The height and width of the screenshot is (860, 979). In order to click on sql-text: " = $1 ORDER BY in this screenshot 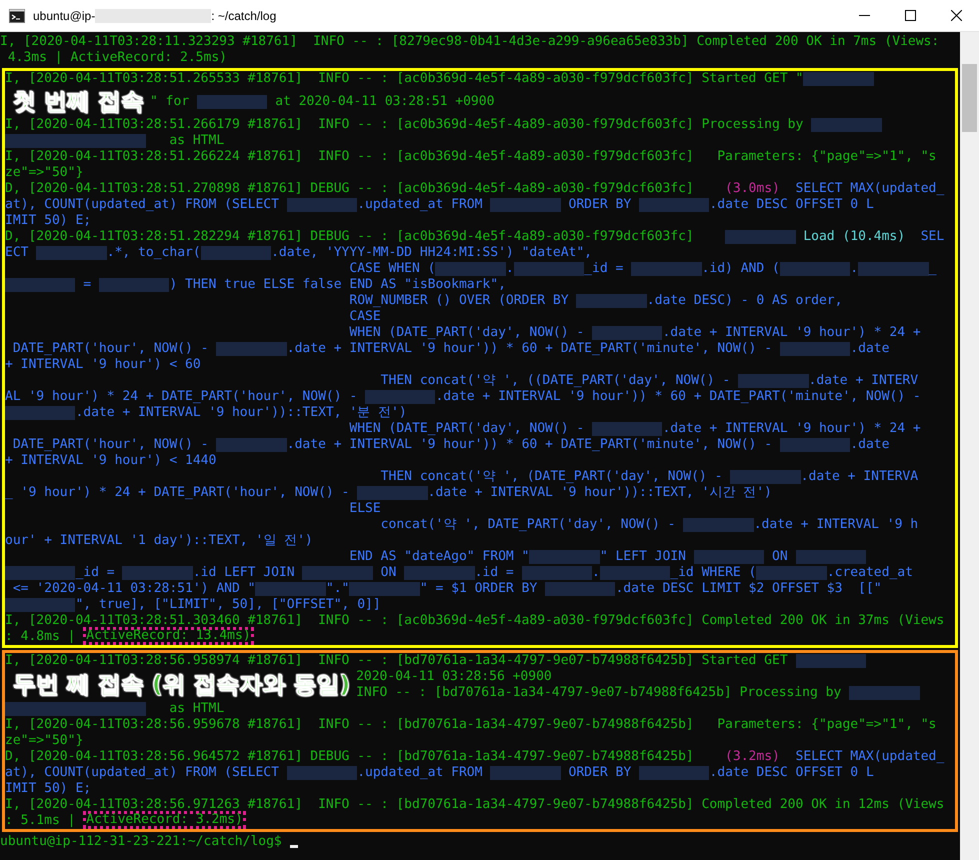, I will do `click(479, 589)`.